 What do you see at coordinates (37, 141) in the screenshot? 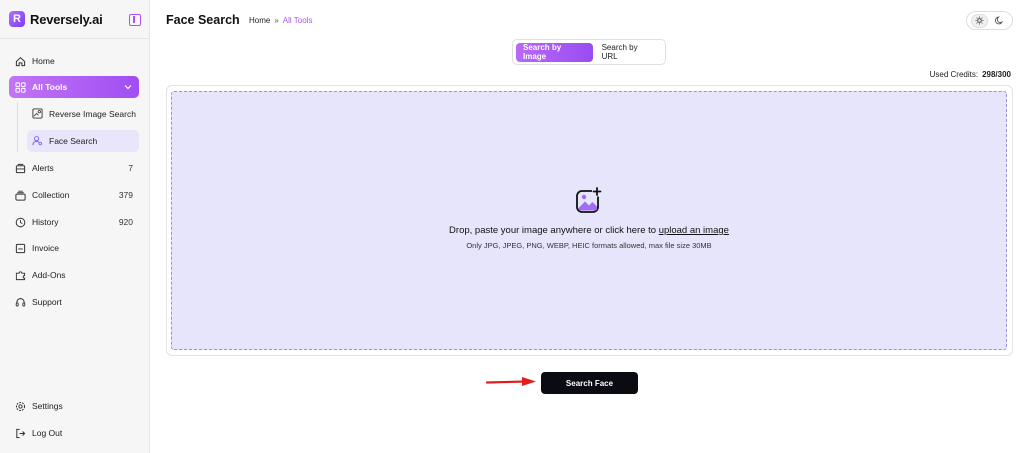
I see `face-search-icon` at bounding box center [37, 141].